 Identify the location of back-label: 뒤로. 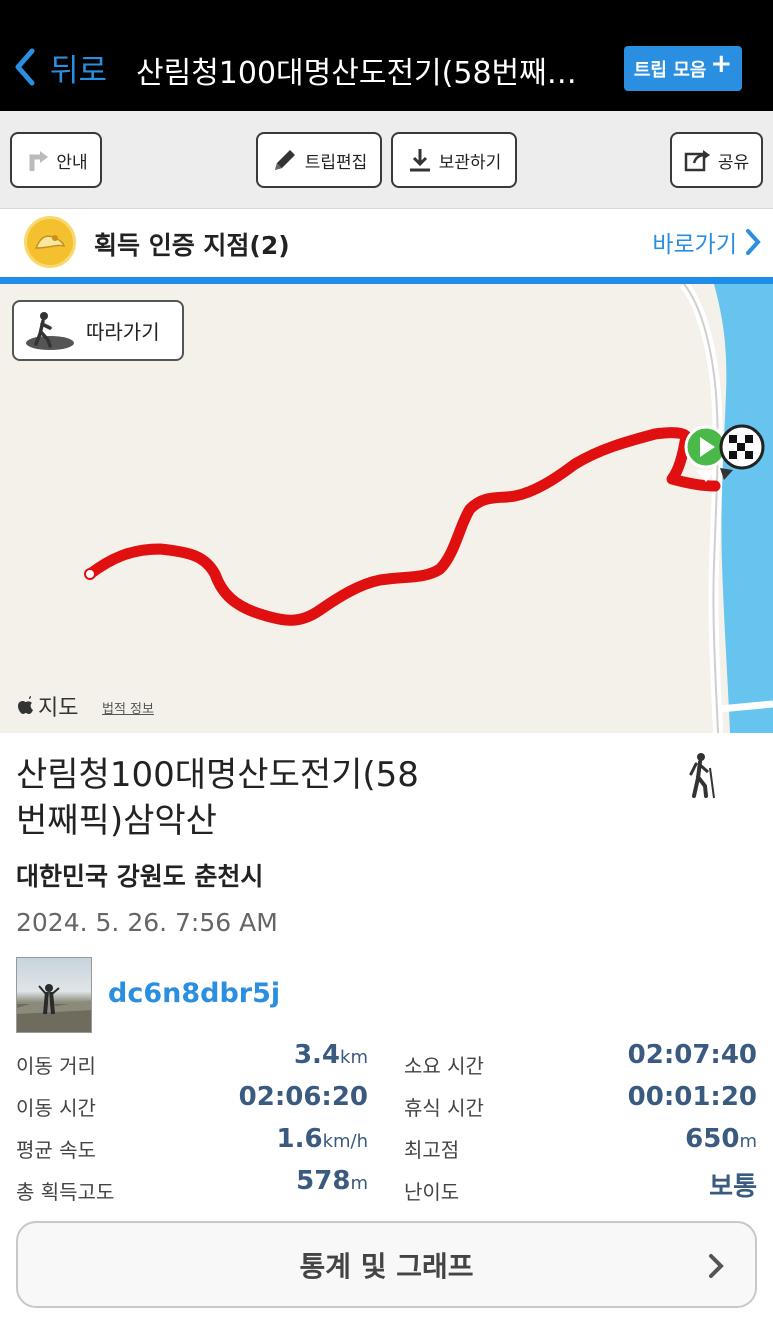
(79, 70).